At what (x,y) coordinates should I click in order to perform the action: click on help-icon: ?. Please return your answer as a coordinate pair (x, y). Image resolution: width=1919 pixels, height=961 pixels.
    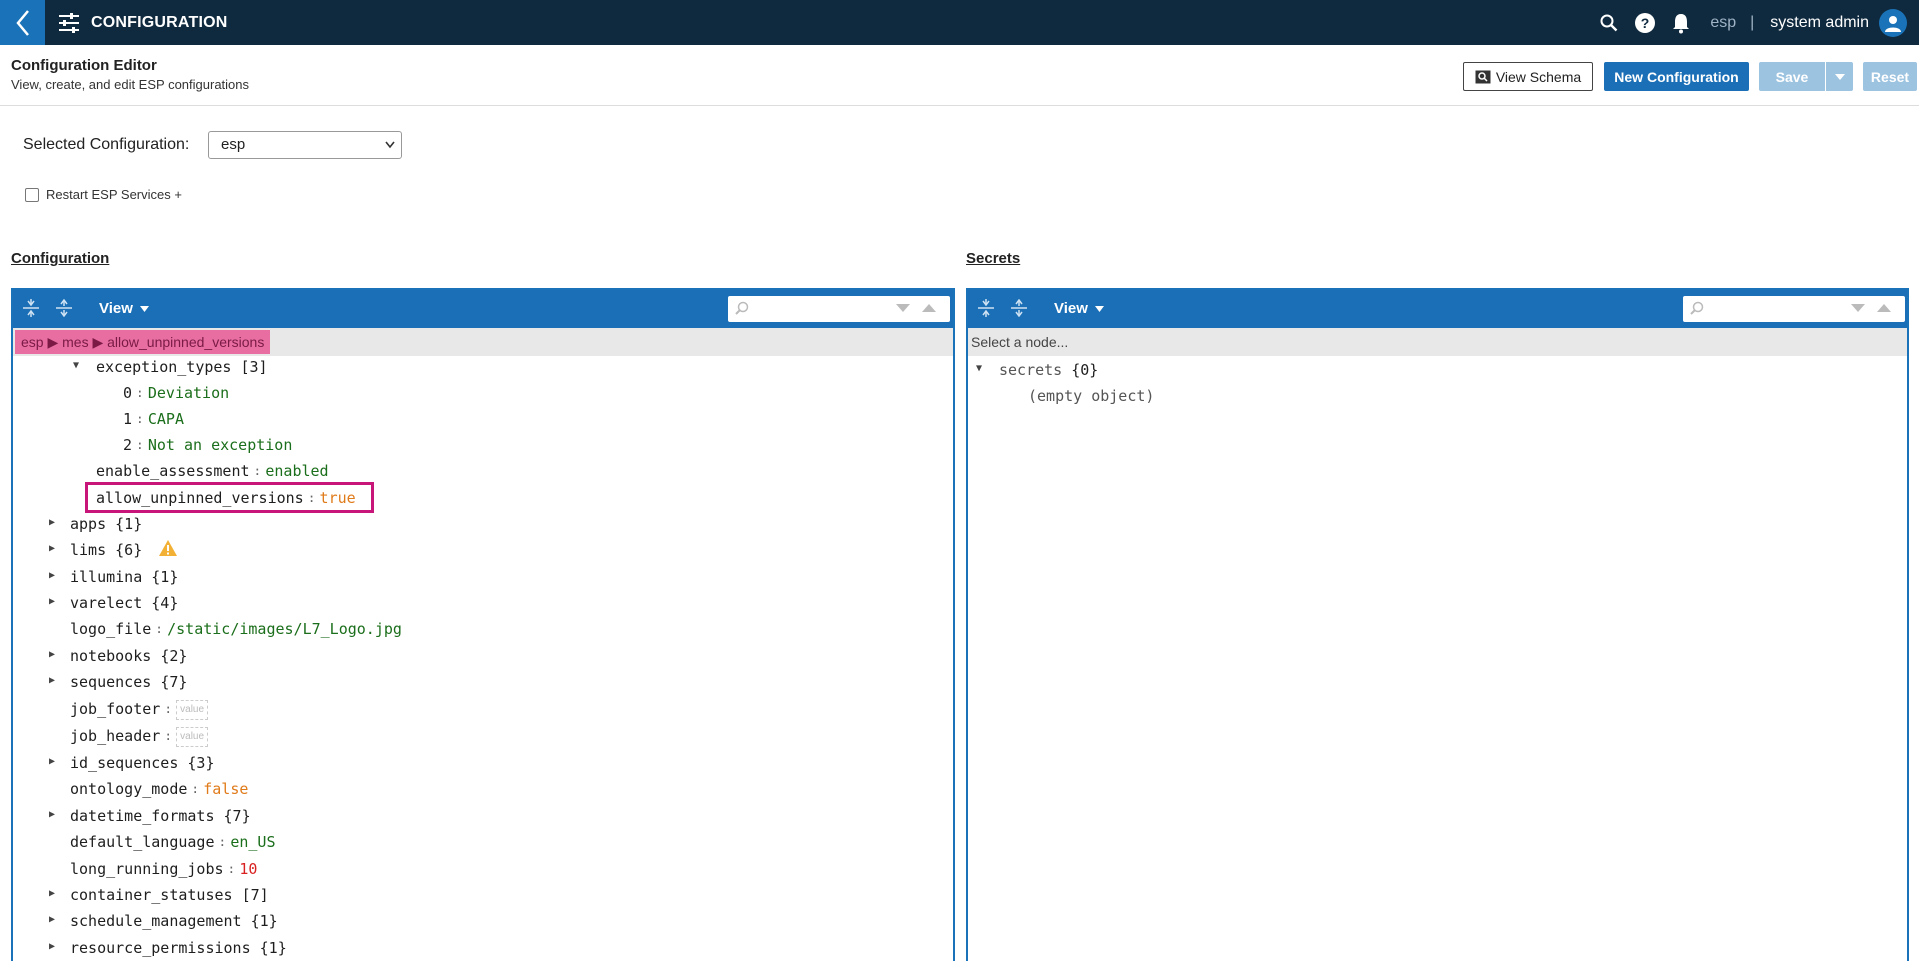
    Looking at the image, I should click on (1645, 23).